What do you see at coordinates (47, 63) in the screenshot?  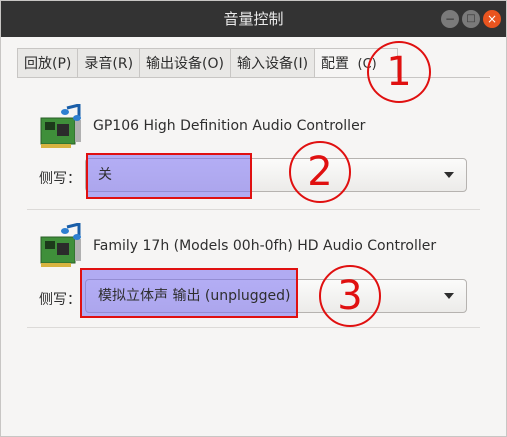 I see `tab-playback: 回放(P)` at bounding box center [47, 63].